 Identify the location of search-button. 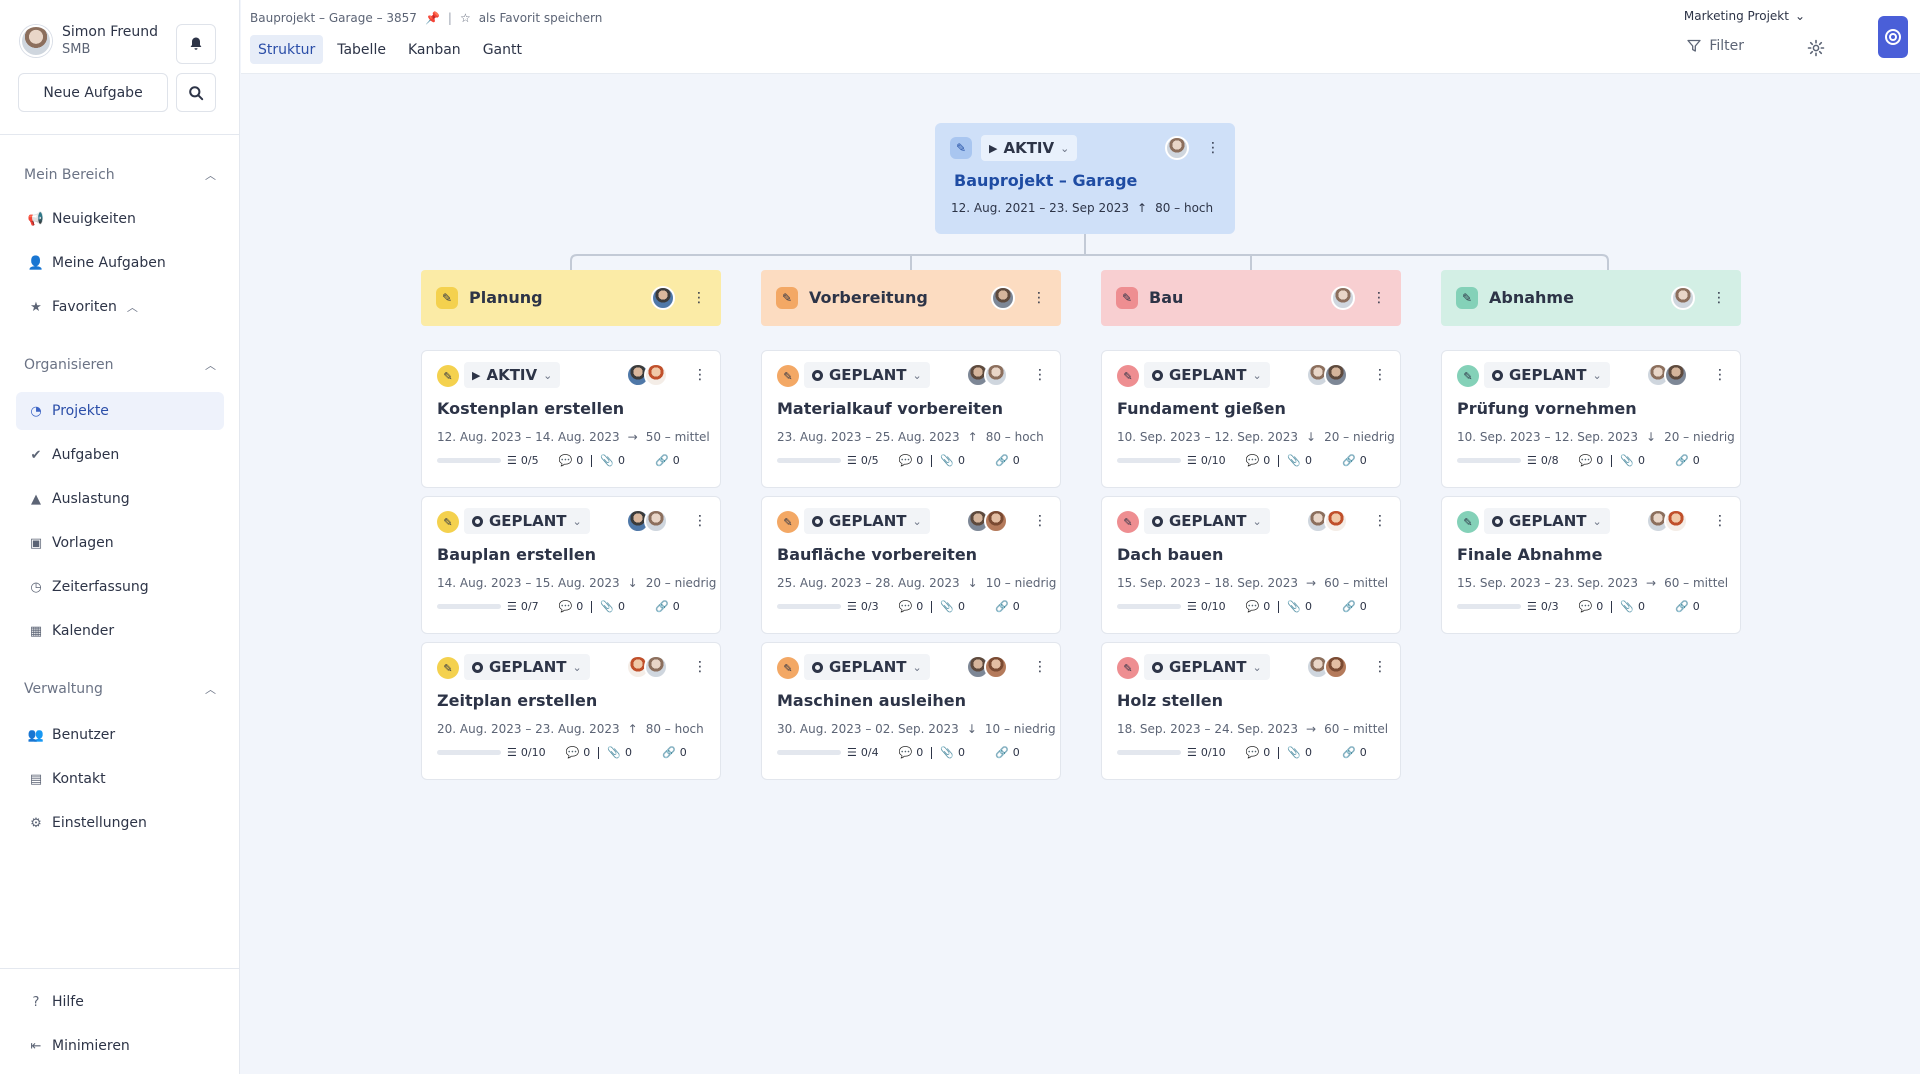
(196, 92).